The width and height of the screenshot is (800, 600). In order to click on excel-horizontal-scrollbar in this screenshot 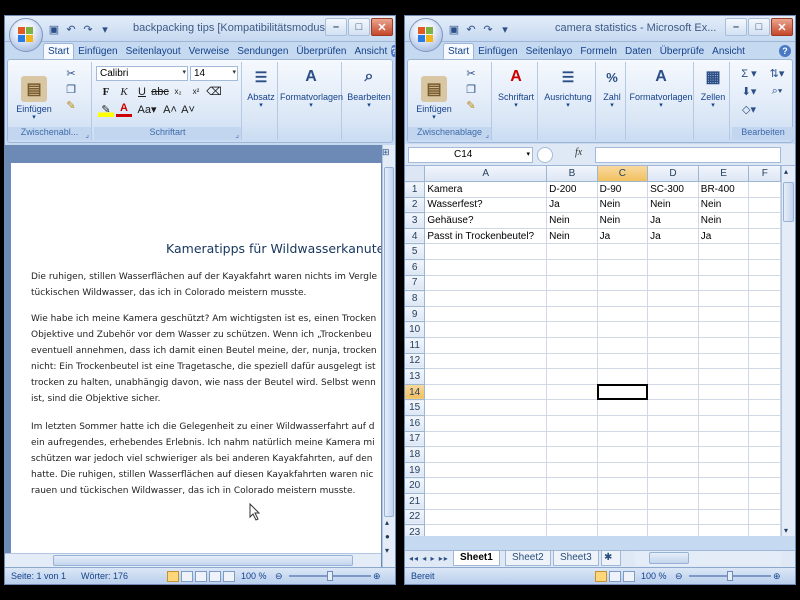, I will do `click(708, 558)`.